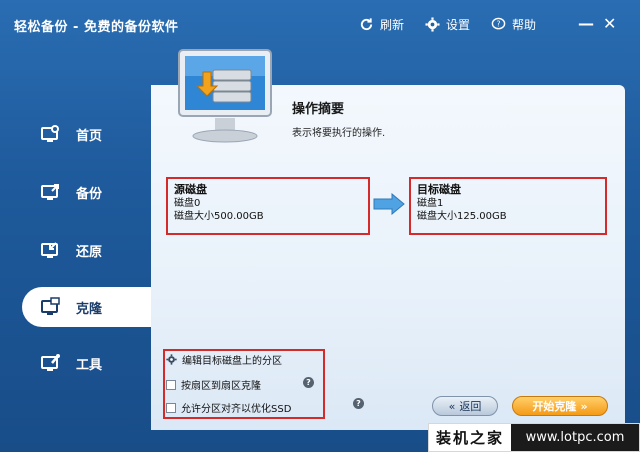 The height and width of the screenshot is (452, 640). I want to click on sidebar-item-label: 还原, so click(89, 252).